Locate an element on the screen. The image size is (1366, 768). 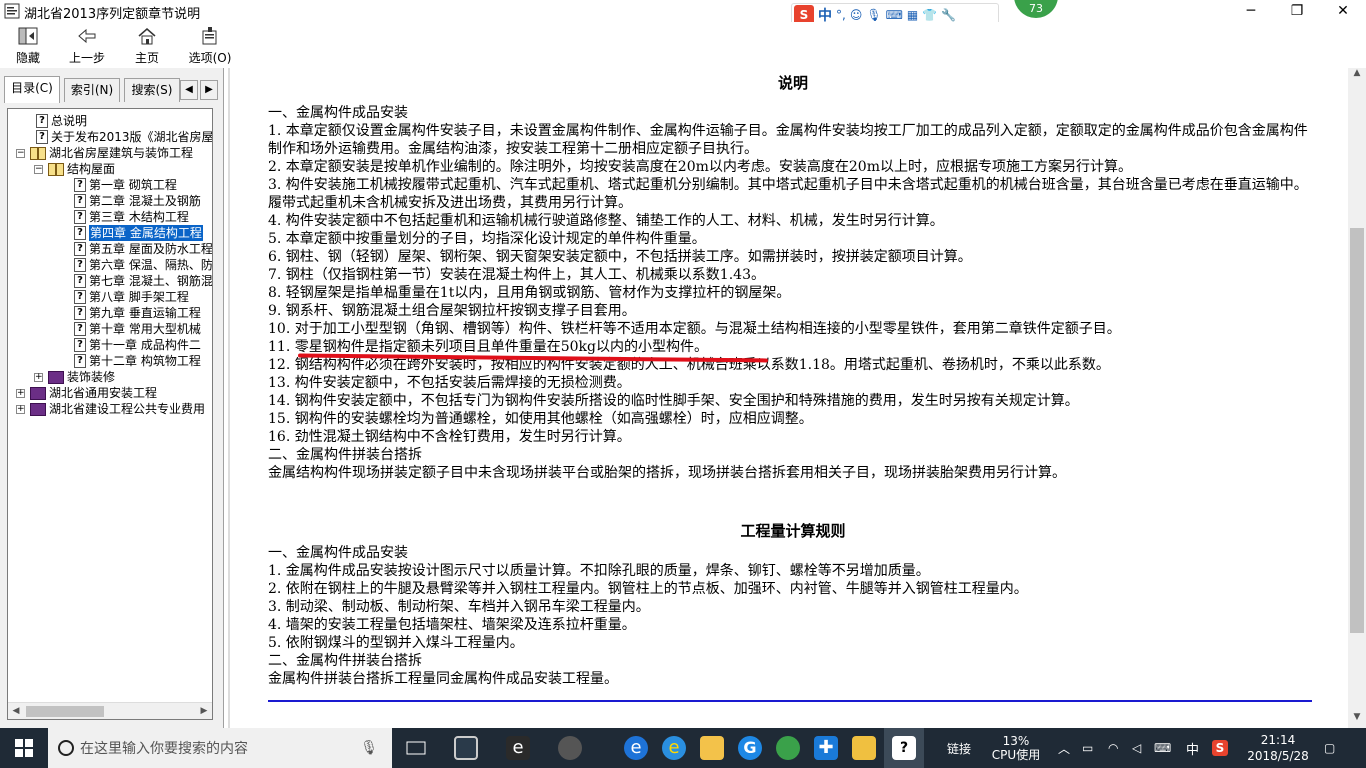
tree-item-chapter12: ? 第十二章 构筑物工程 is located at coordinates (137, 361).